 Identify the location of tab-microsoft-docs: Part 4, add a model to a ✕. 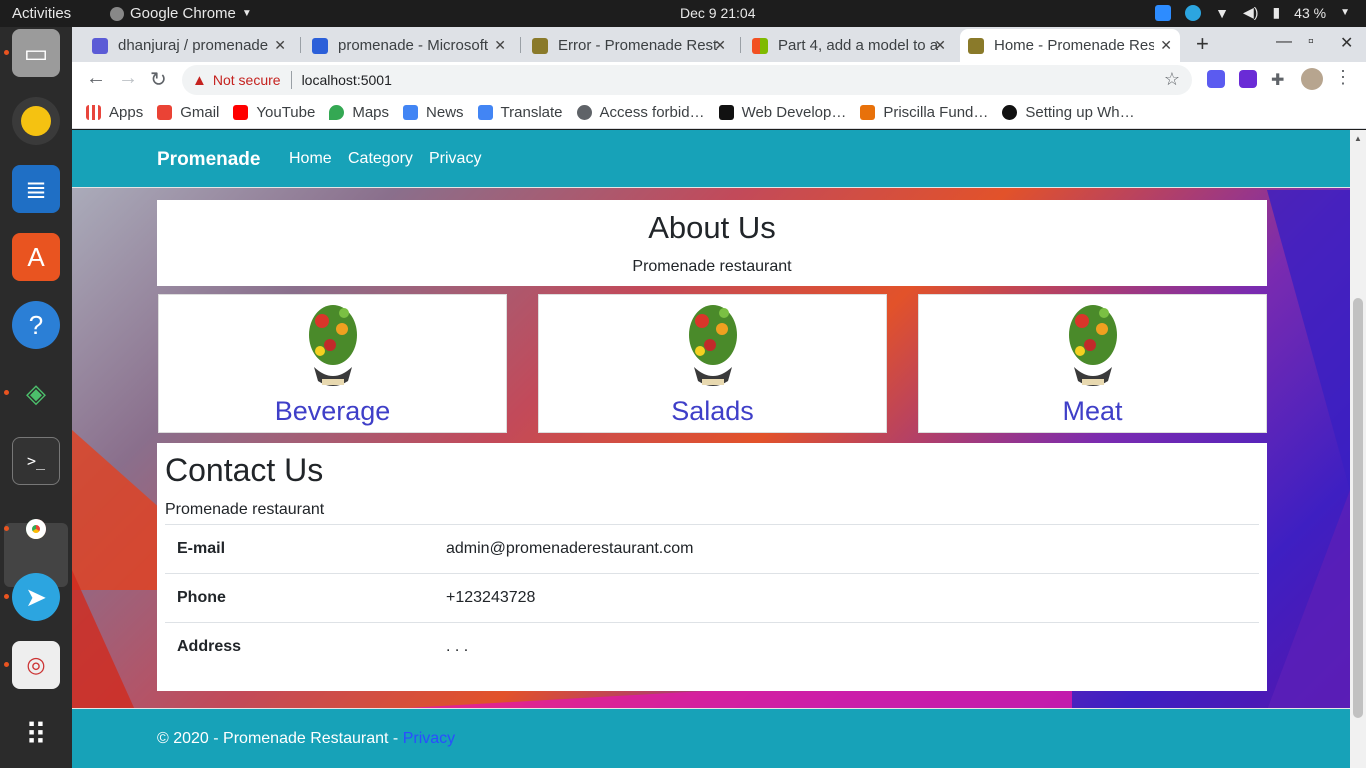
(849, 45).